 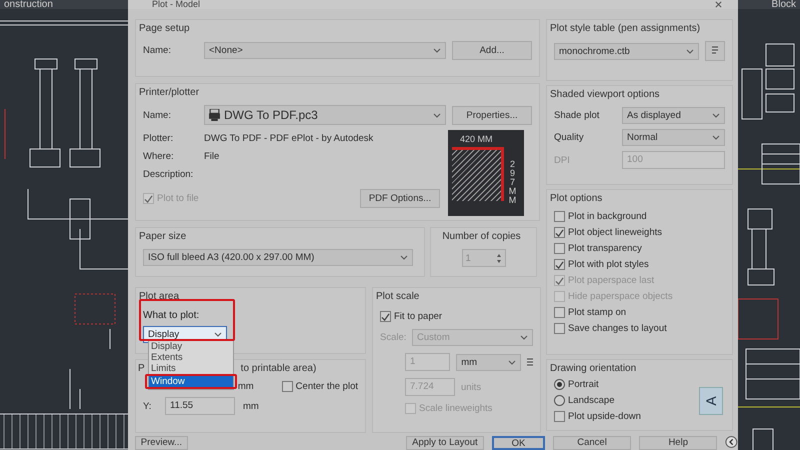 I want to click on group-title: to printable area), so click(x=278, y=368).